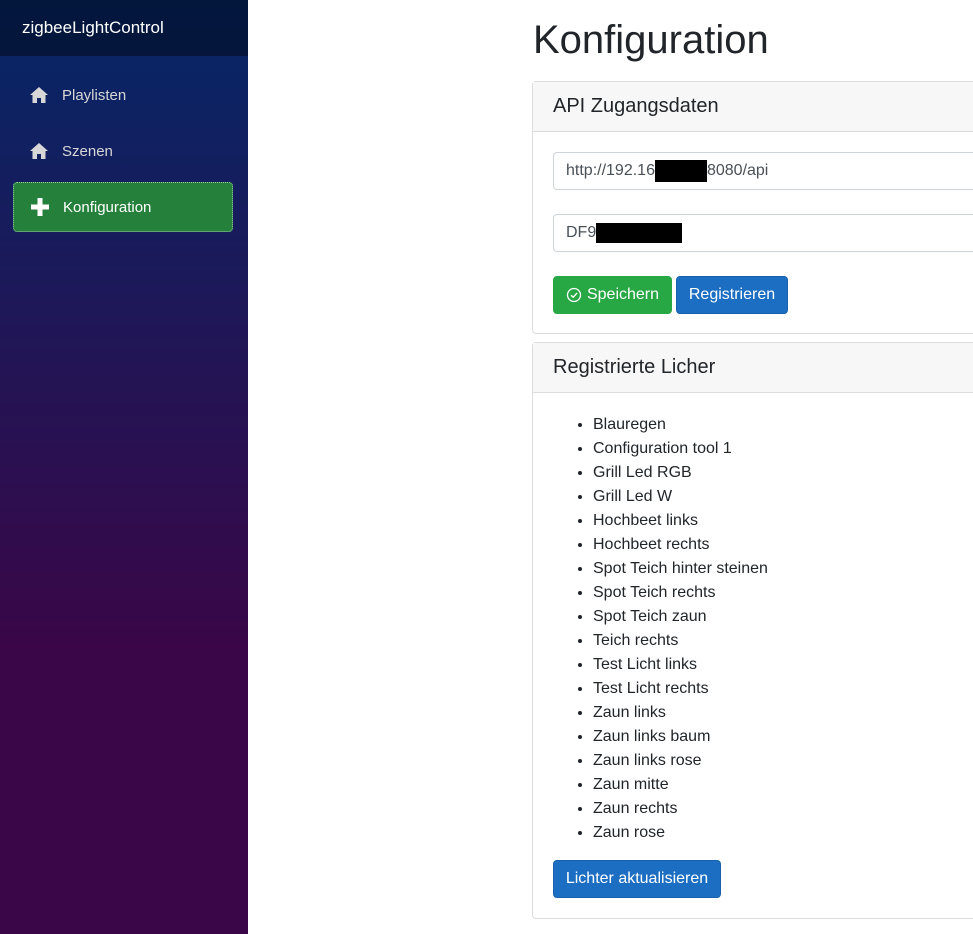 Image resolution: width=973 pixels, height=934 pixels. What do you see at coordinates (107, 207) in the screenshot?
I see `sidebar-item-label: Konfiguration` at bounding box center [107, 207].